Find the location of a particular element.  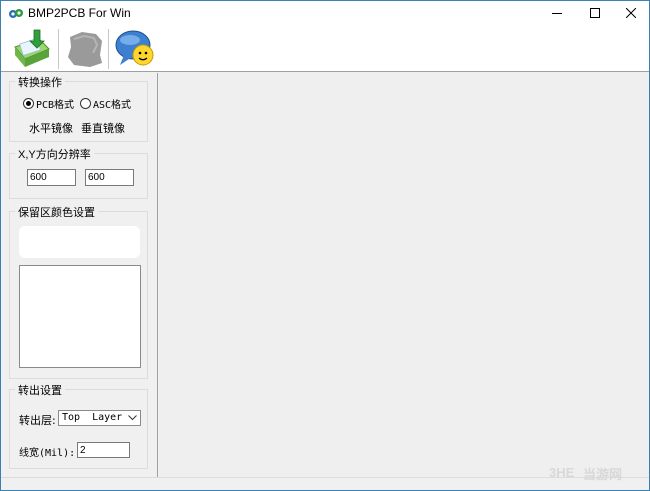

close-button is located at coordinates (629, 13).